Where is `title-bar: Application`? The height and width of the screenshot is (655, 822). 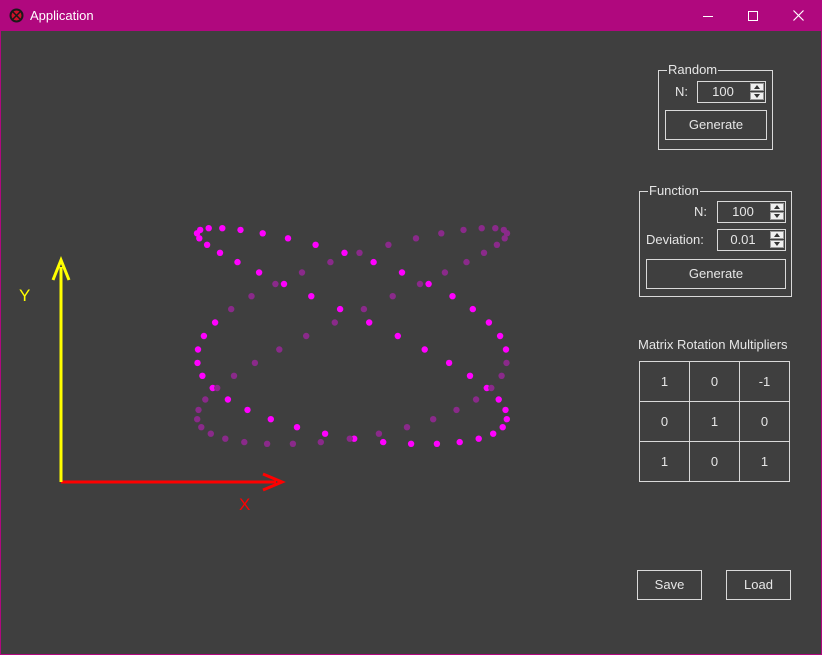 title-bar: Application is located at coordinates (411, 15).